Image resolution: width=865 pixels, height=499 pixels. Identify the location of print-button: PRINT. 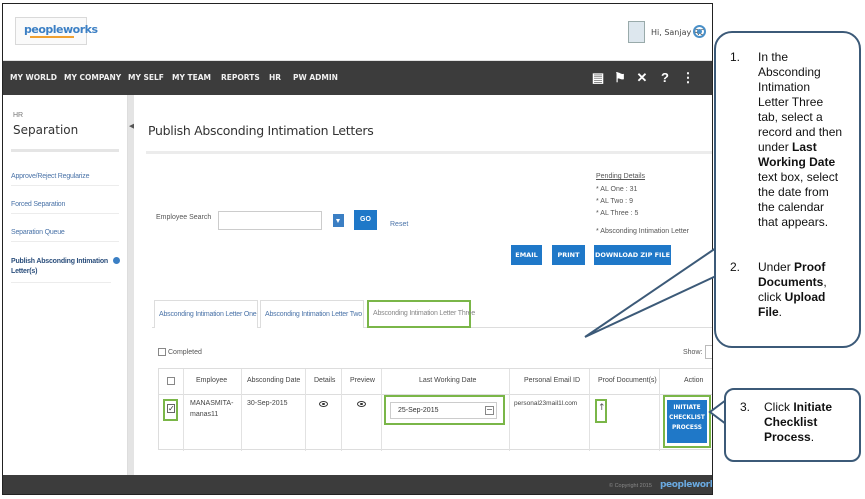
(568, 255).